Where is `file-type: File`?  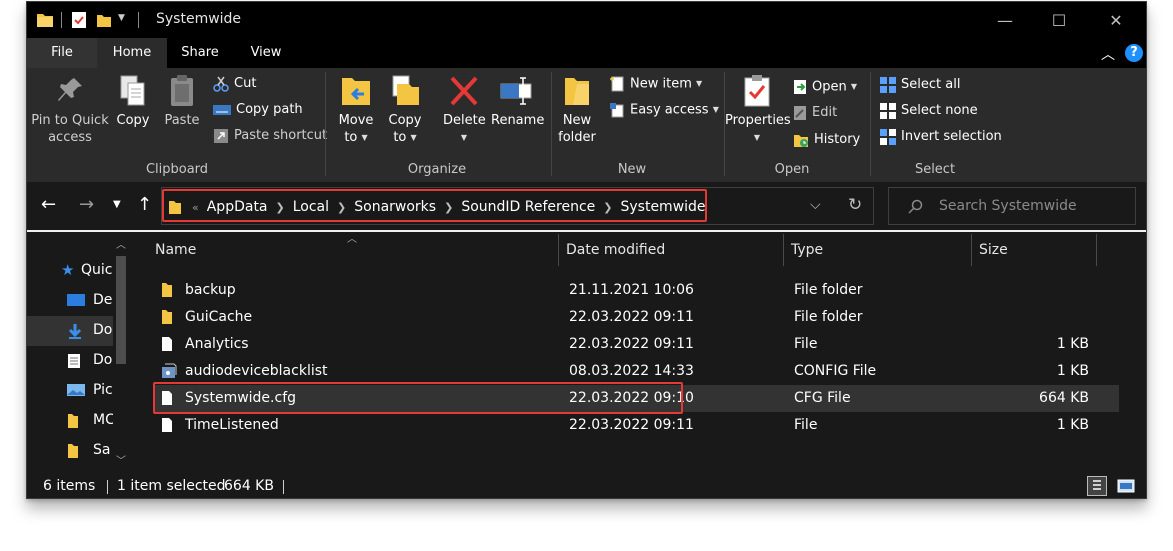
file-type: File is located at coordinates (806, 344).